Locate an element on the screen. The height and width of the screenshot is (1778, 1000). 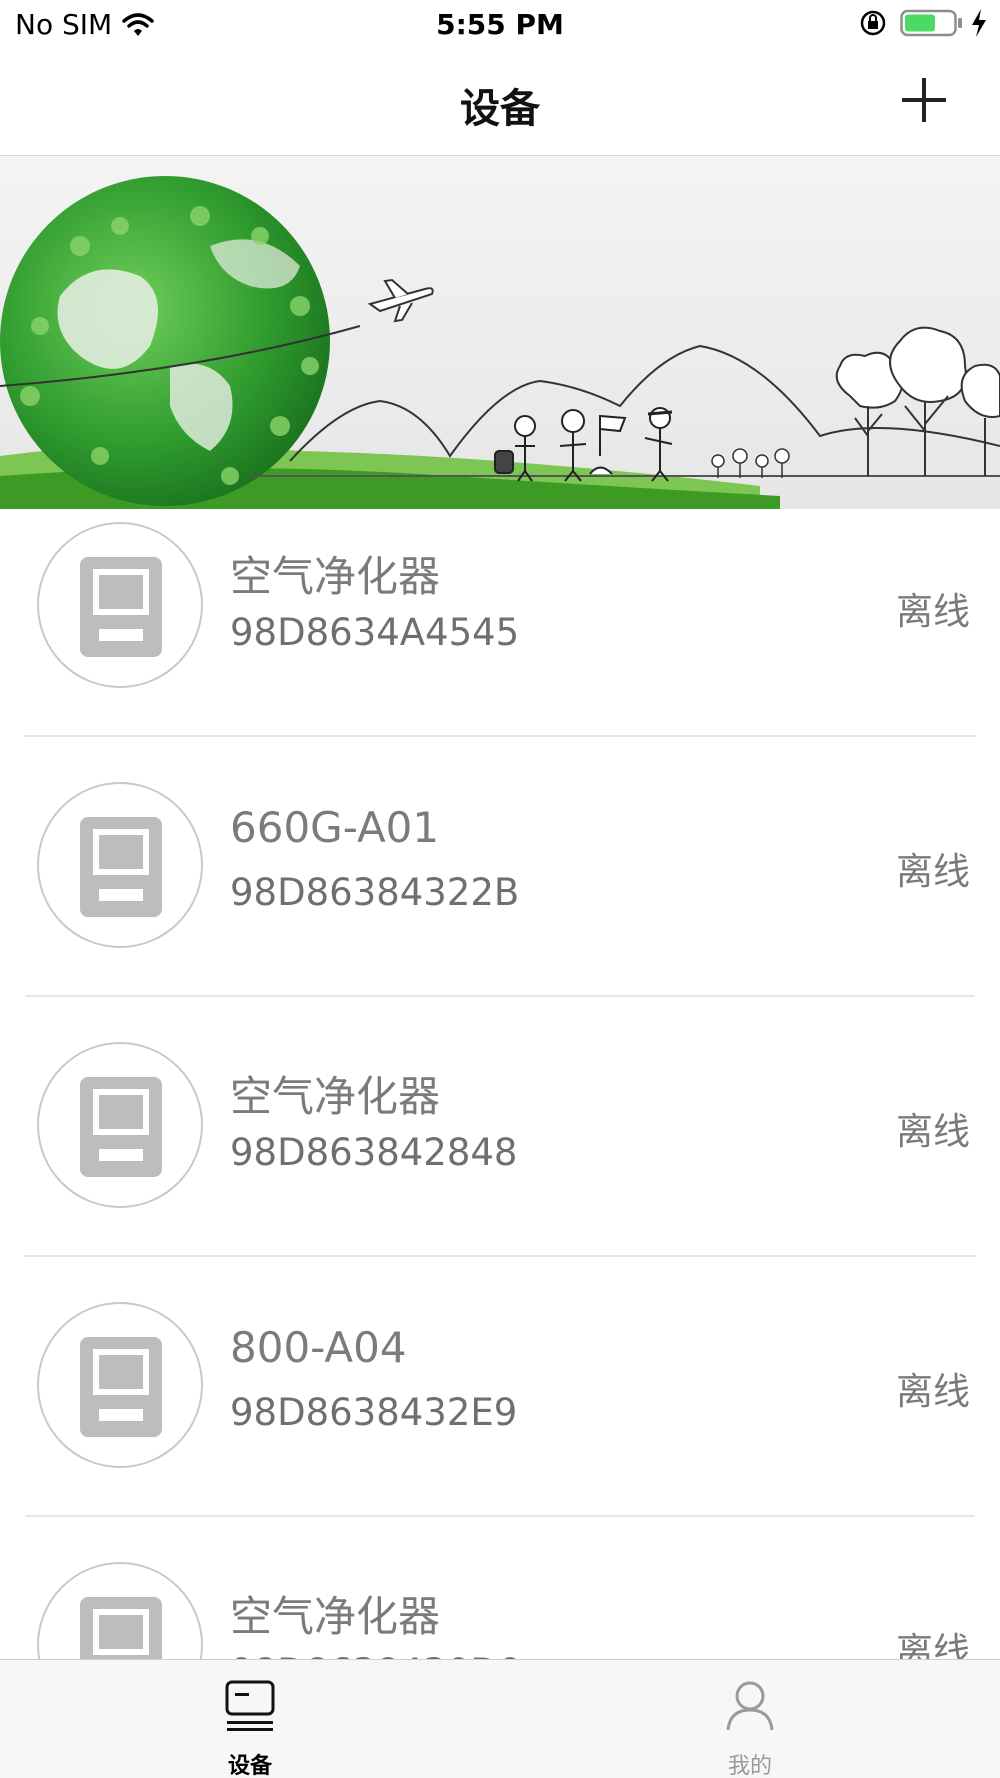
device-id: 98D8634A4545 is located at coordinates (375, 632).